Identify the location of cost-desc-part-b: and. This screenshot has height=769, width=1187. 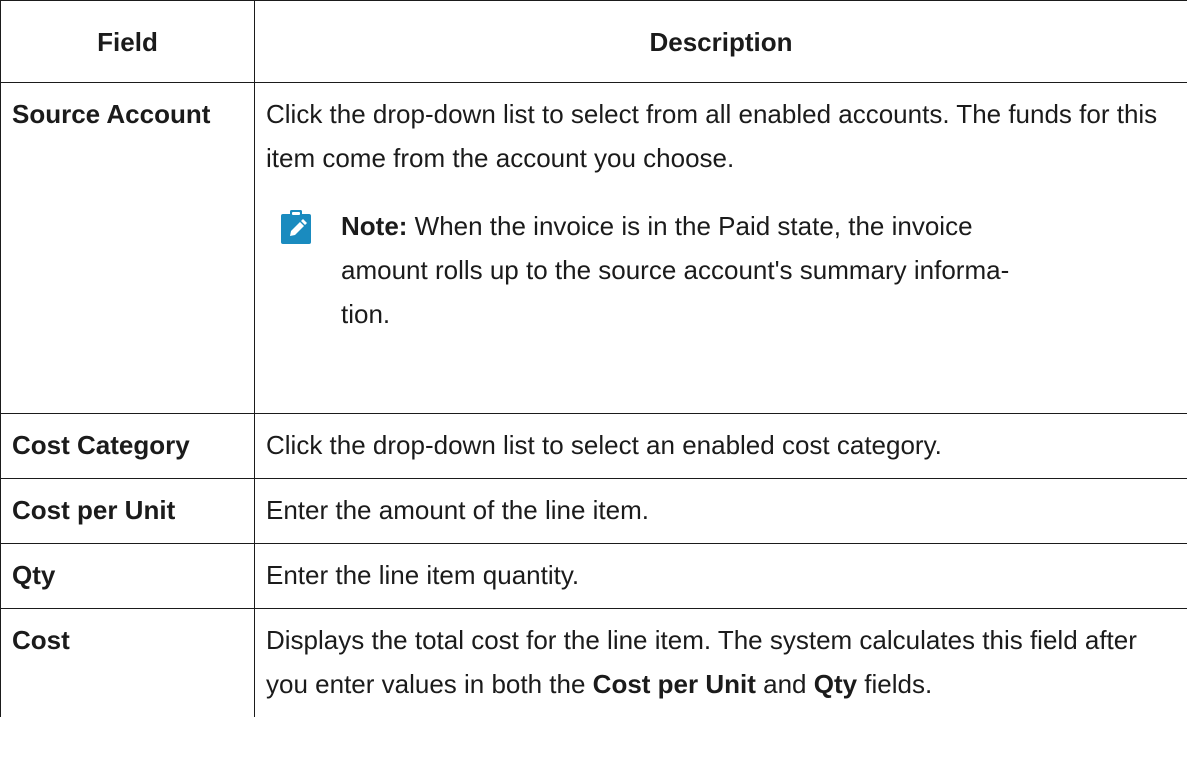
(784, 684).